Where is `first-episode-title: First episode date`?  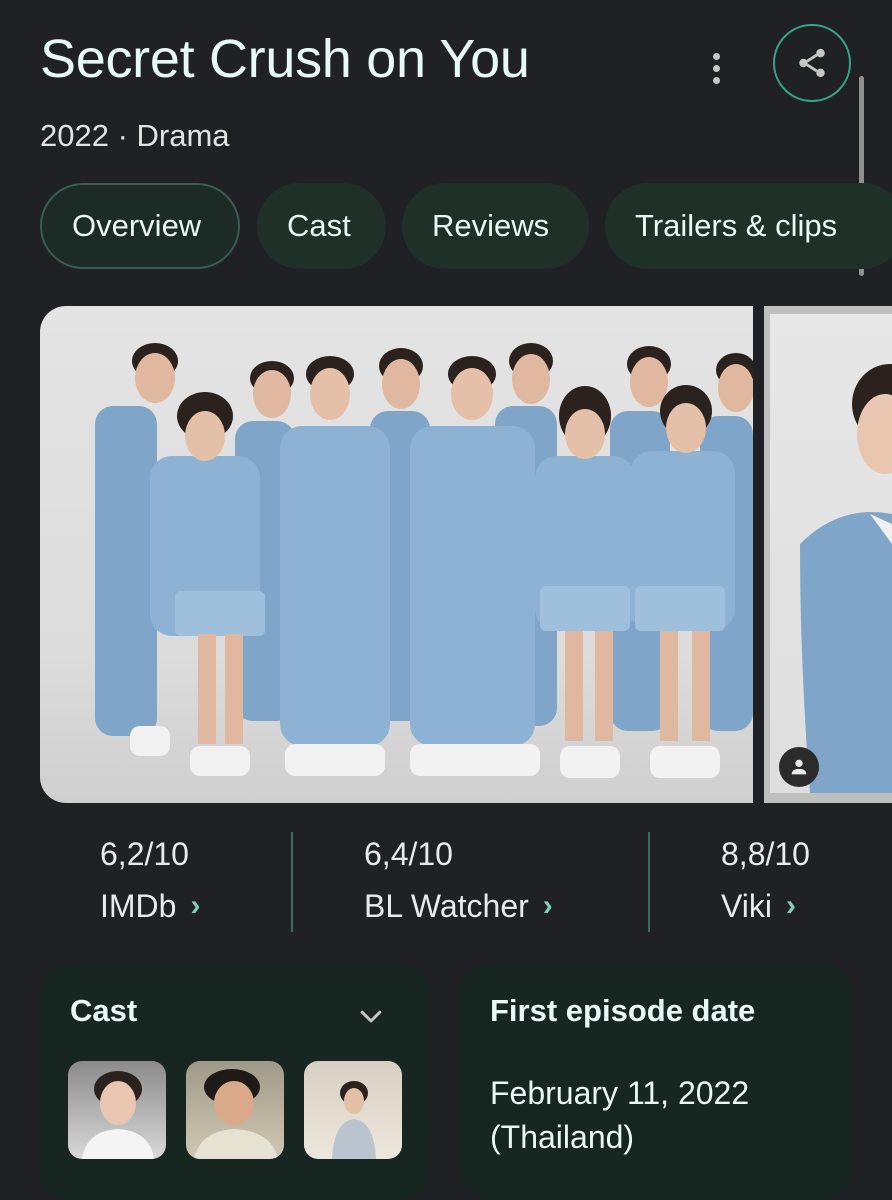
first-episode-title: First episode date is located at coordinates (623, 1010).